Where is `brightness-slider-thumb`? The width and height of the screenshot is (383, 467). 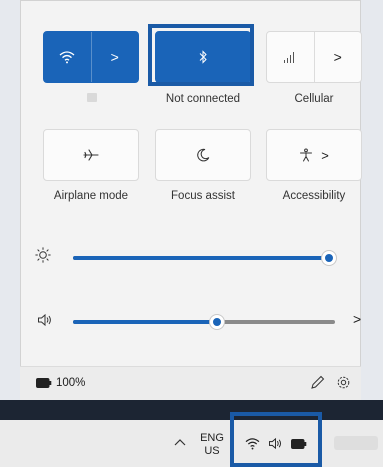 brightness-slider-thumb is located at coordinates (329, 258).